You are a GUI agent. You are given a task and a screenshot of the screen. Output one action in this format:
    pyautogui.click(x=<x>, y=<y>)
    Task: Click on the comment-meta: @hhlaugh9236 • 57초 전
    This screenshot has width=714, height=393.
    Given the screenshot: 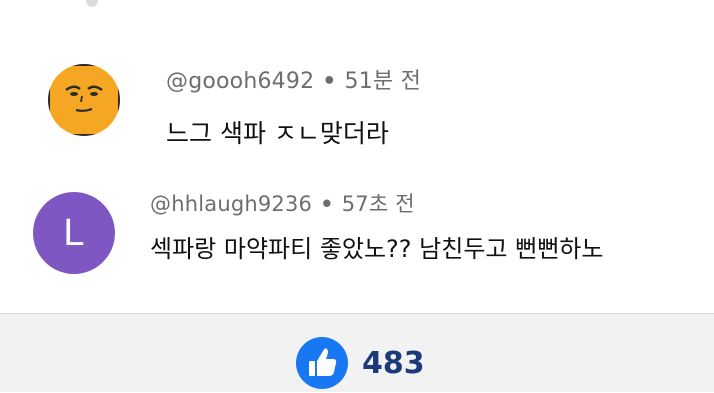 What is the action you would take?
    pyautogui.click(x=282, y=203)
    